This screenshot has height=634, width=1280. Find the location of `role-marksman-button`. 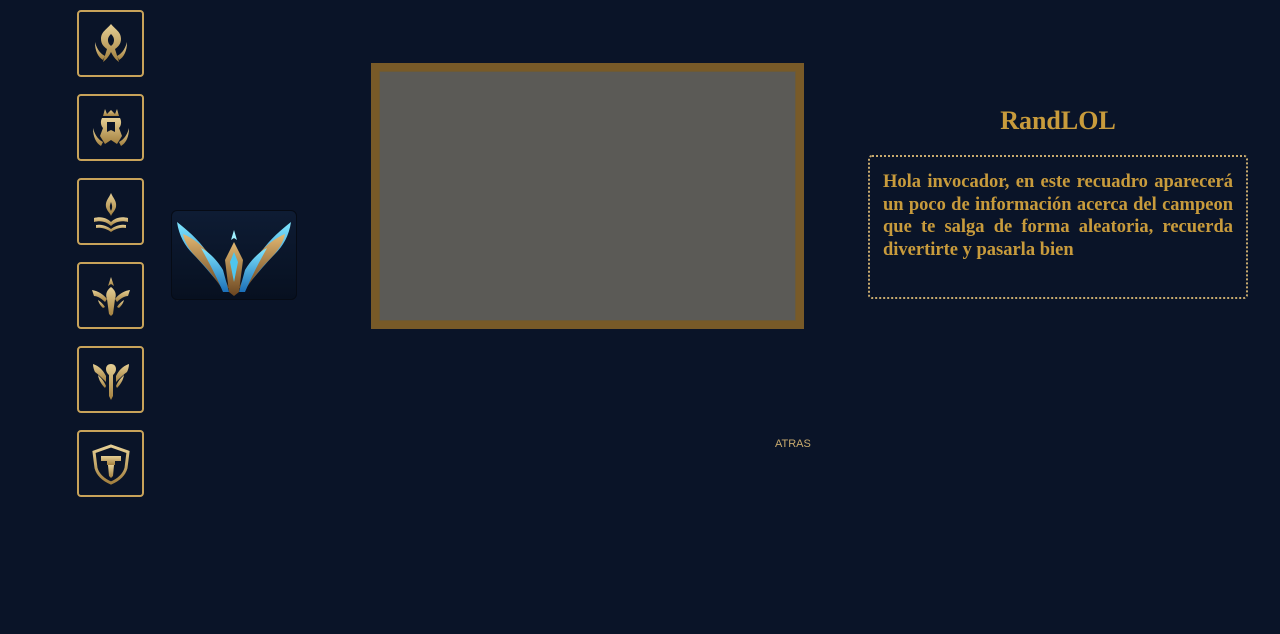

role-marksman-button is located at coordinates (110, 295).